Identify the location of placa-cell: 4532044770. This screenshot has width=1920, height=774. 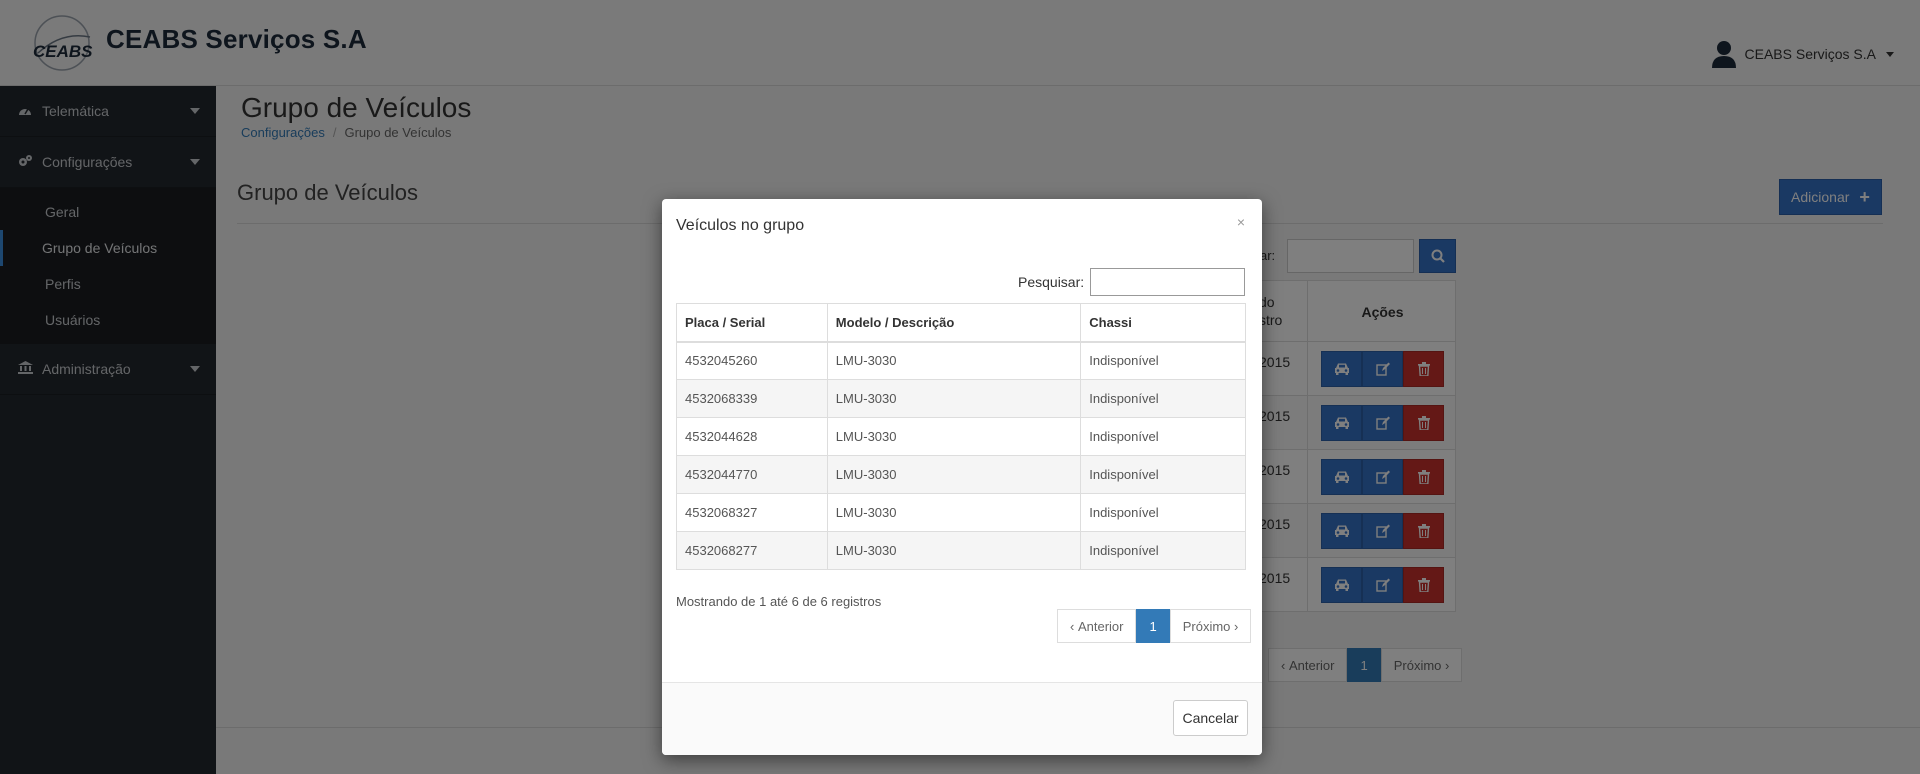
(752, 474).